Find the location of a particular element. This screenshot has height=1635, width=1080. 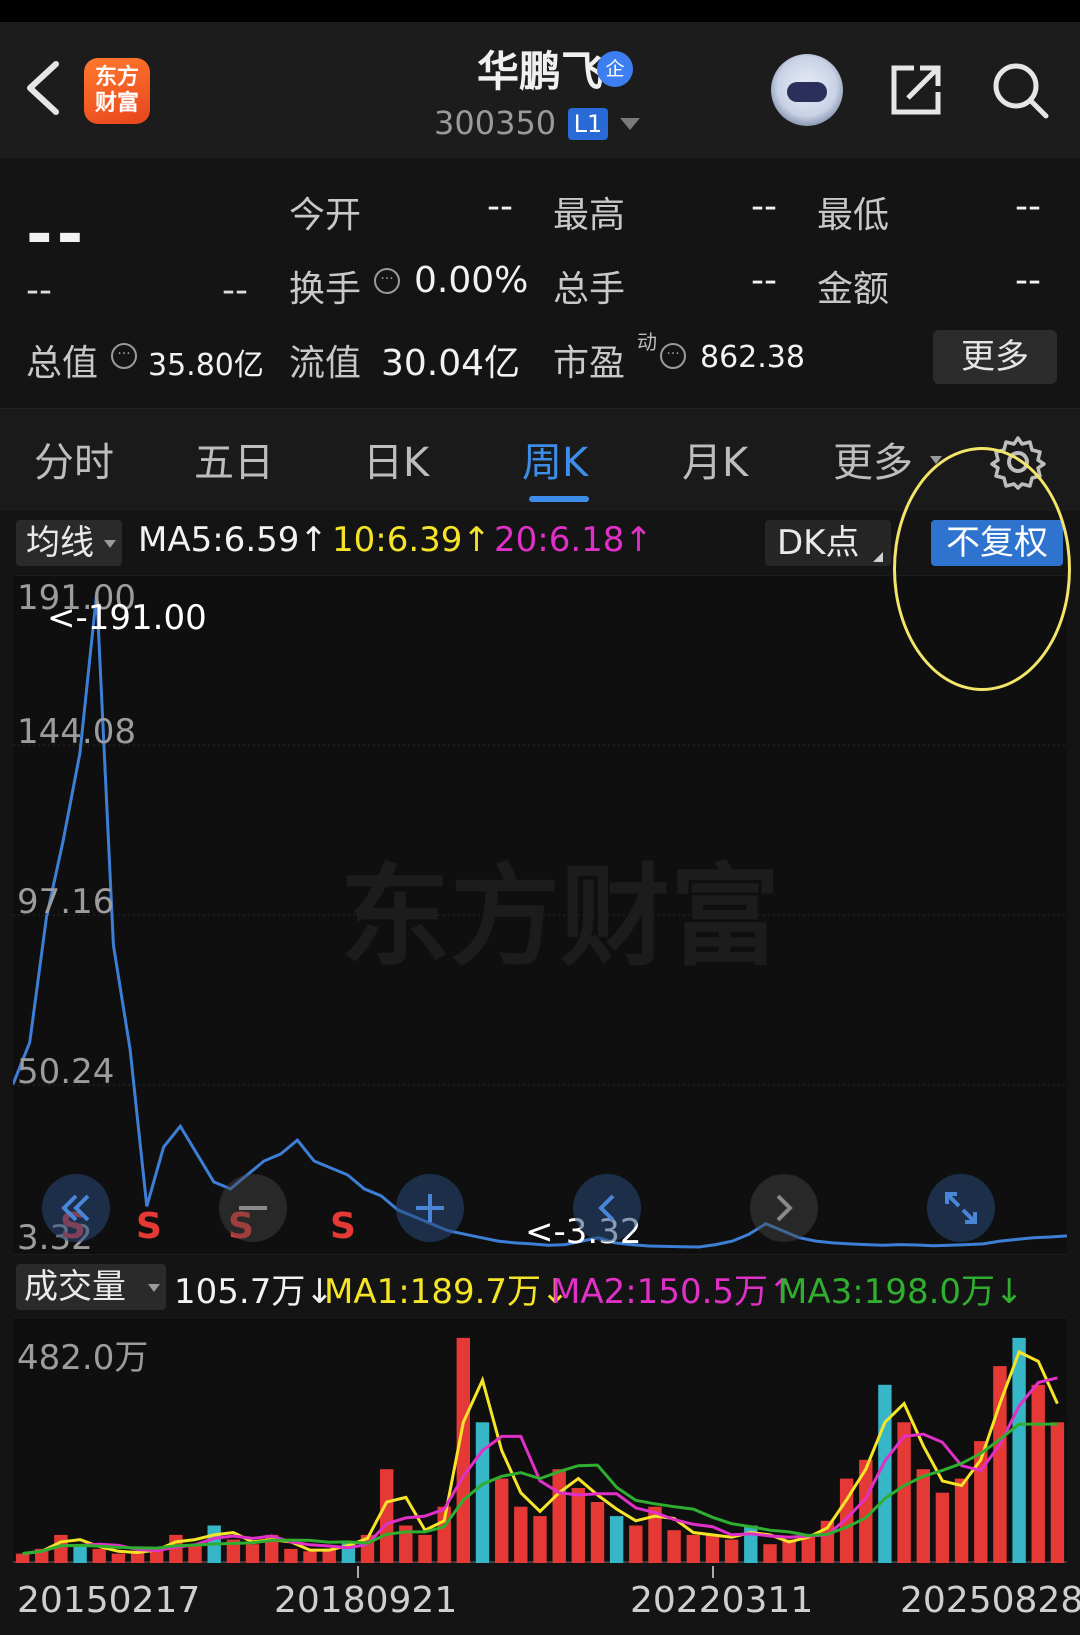

active-tab-indicator is located at coordinates (559, 499).